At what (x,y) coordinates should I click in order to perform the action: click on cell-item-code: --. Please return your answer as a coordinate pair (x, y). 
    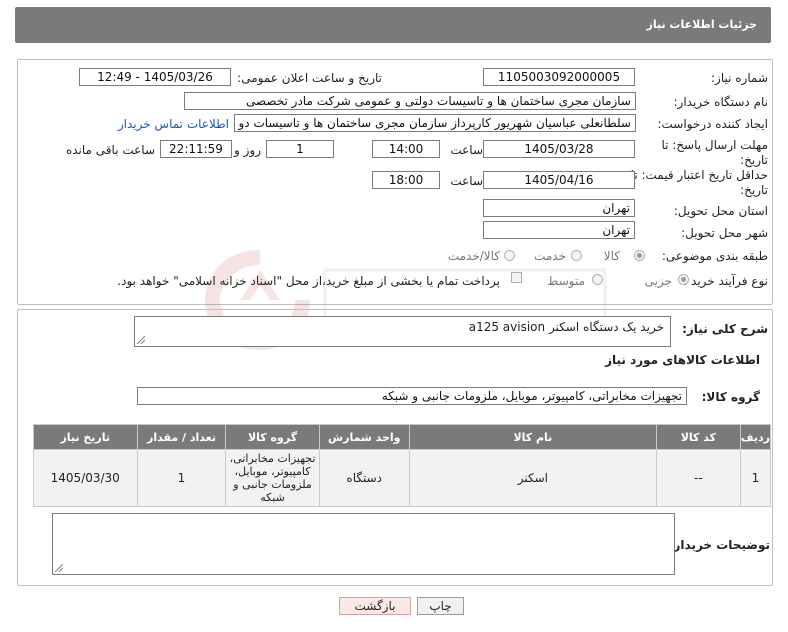
    Looking at the image, I should click on (698, 478).